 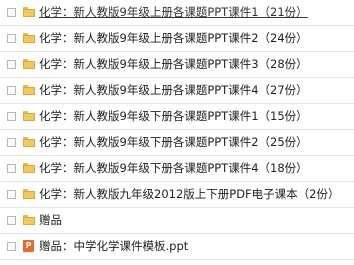 I want to click on list-item: 化学：新人教版9年级下册各课题PPT课件4（18份）, so click(x=177, y=169).